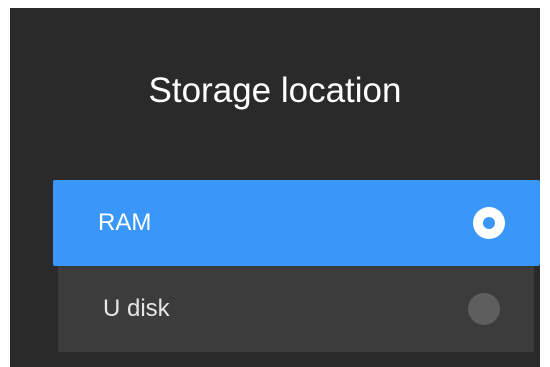 The width and height of the screenshot is (550, 367). What do you see at coordinates (125, 222) in the screenshot?
I see `option-ram-label: RAM` at bounding box center [125, 222].